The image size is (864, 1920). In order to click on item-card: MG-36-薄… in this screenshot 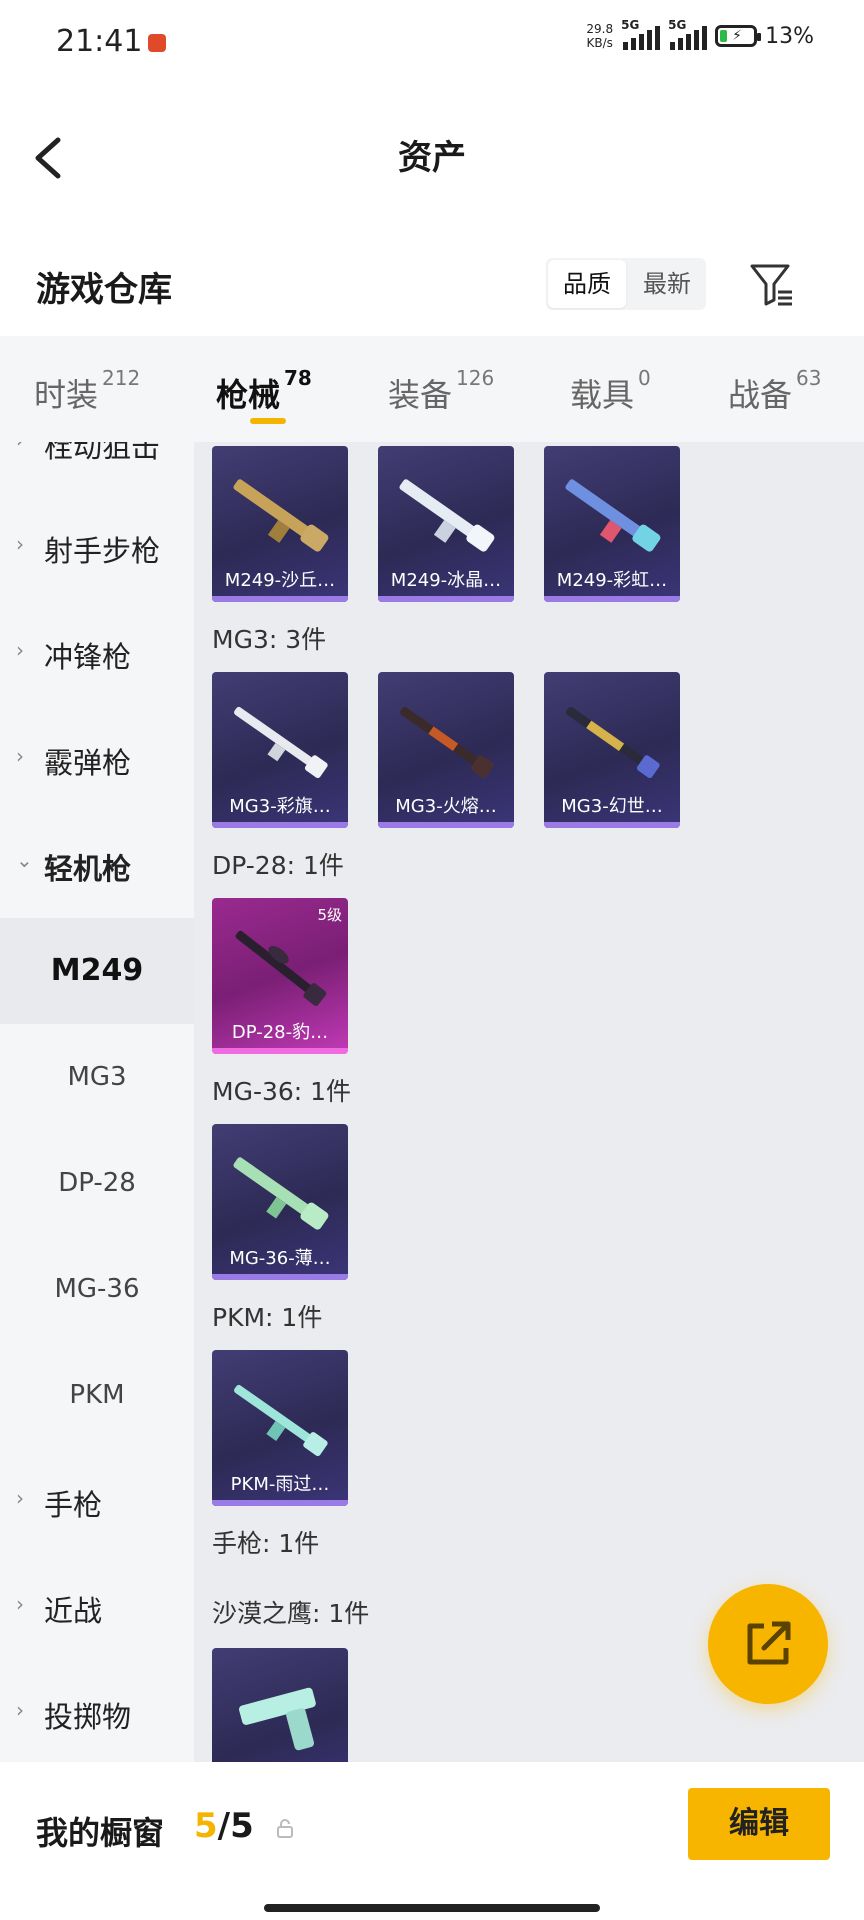, I will do `click(280, 1202)`.